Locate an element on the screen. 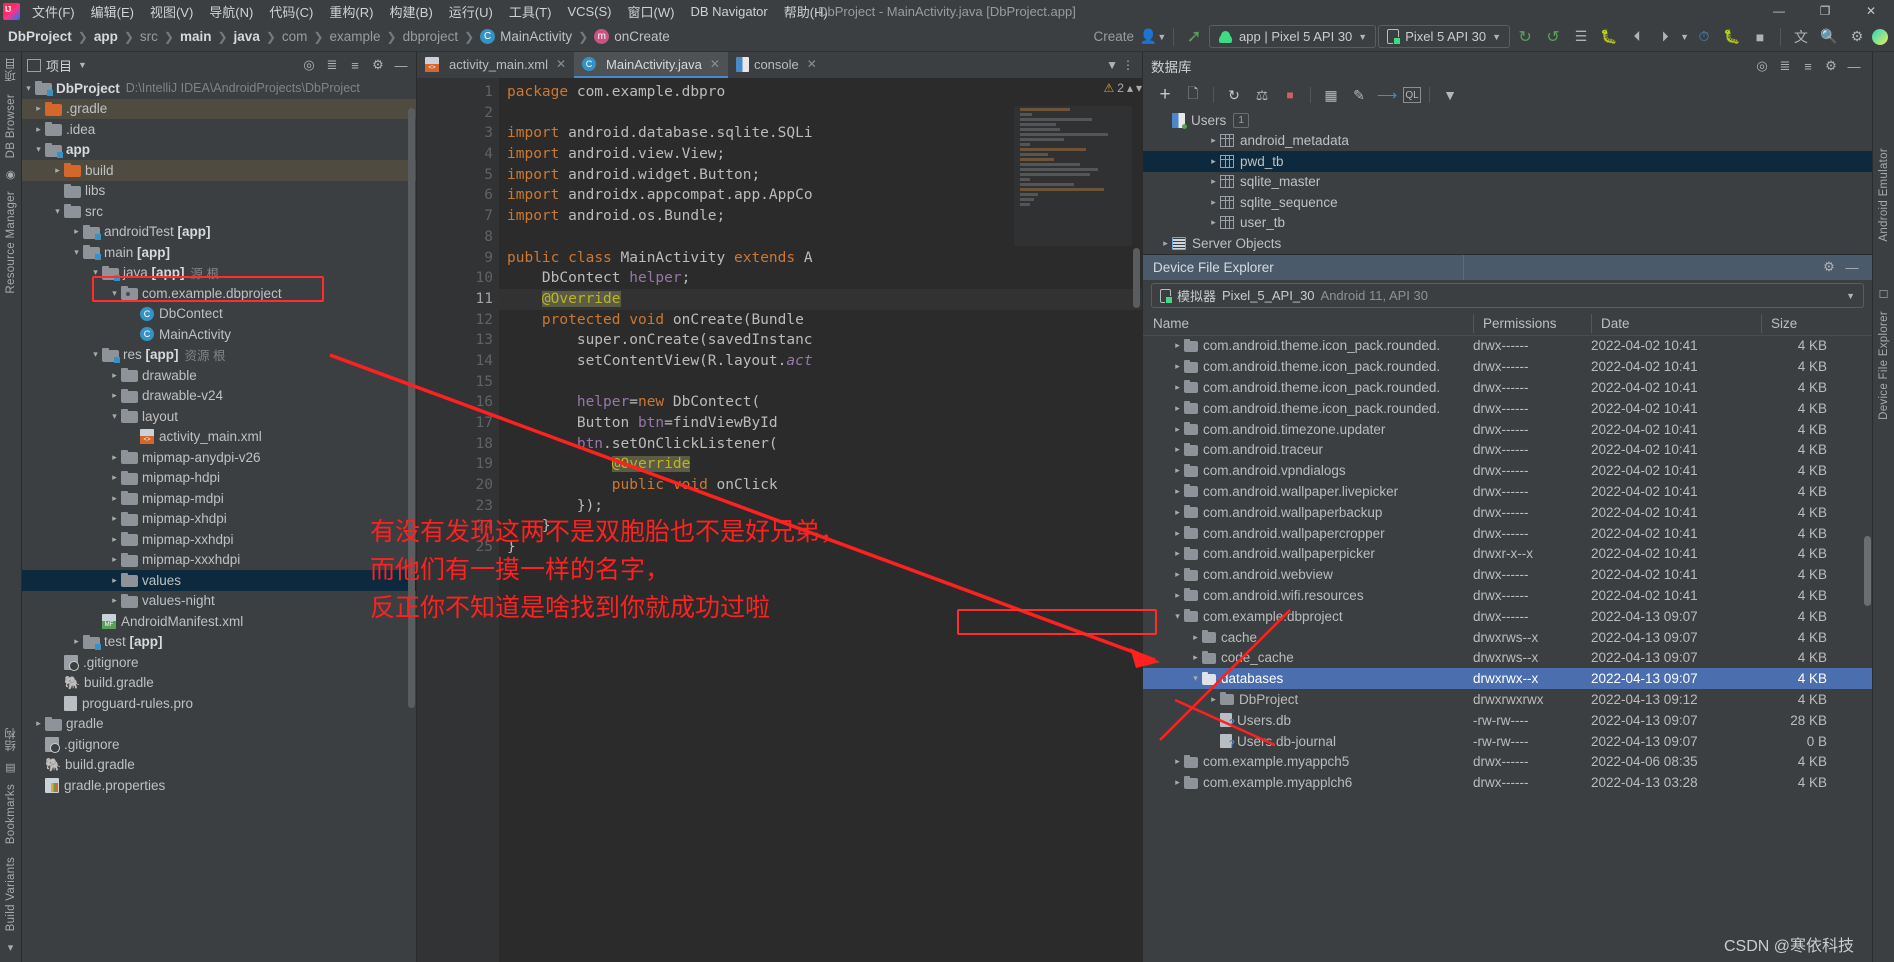  tree-row: AndroidManifest.xml is located at coordinates (219, 621).